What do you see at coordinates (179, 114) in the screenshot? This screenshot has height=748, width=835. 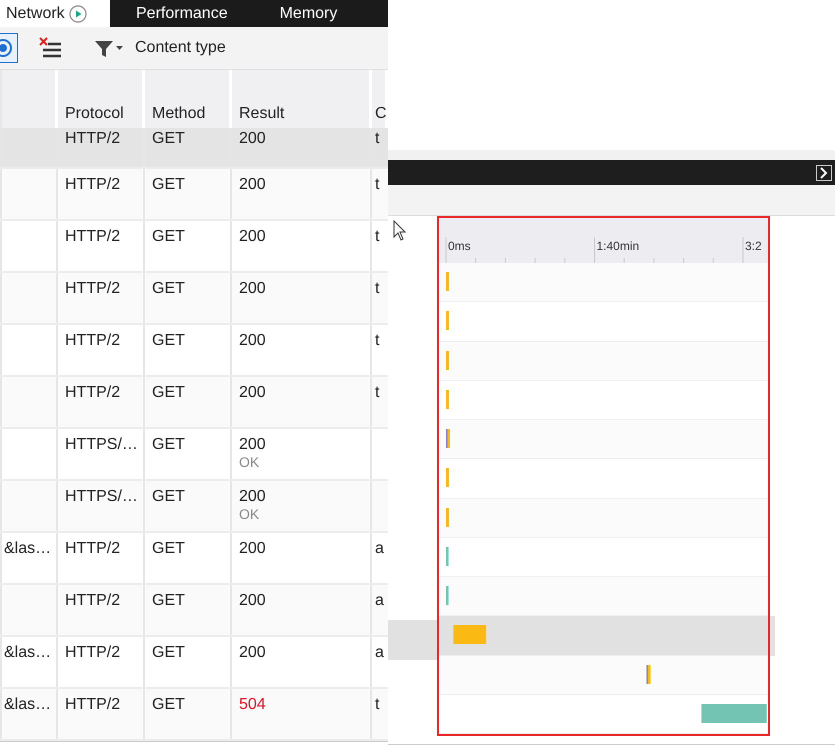 I see `column-header: Method` at bounding box center [179, 114].